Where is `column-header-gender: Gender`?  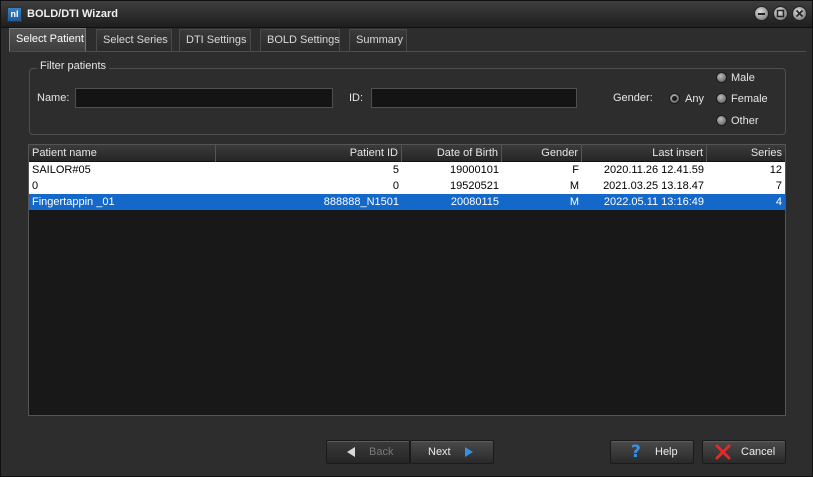 column-header-gender: Gender is located at coordinates (542, 153).